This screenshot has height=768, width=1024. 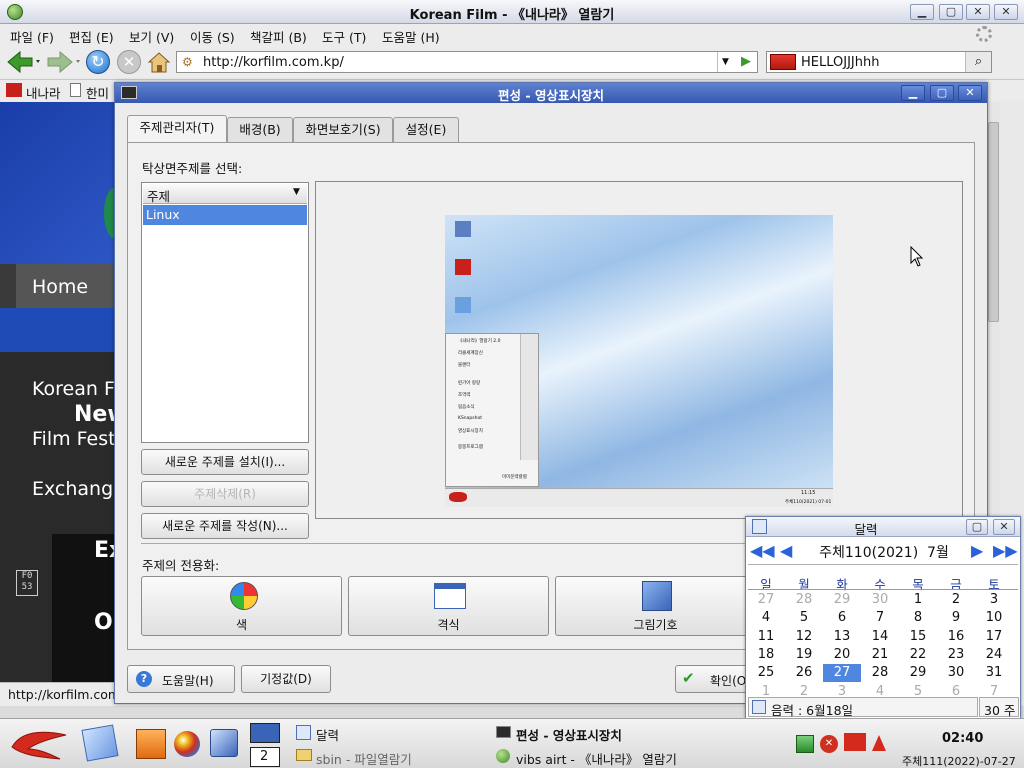 What do you see at coordinates (918, 637) in the screenshot?
I see `calendar-day: 15` at bounding box center [918, 637].